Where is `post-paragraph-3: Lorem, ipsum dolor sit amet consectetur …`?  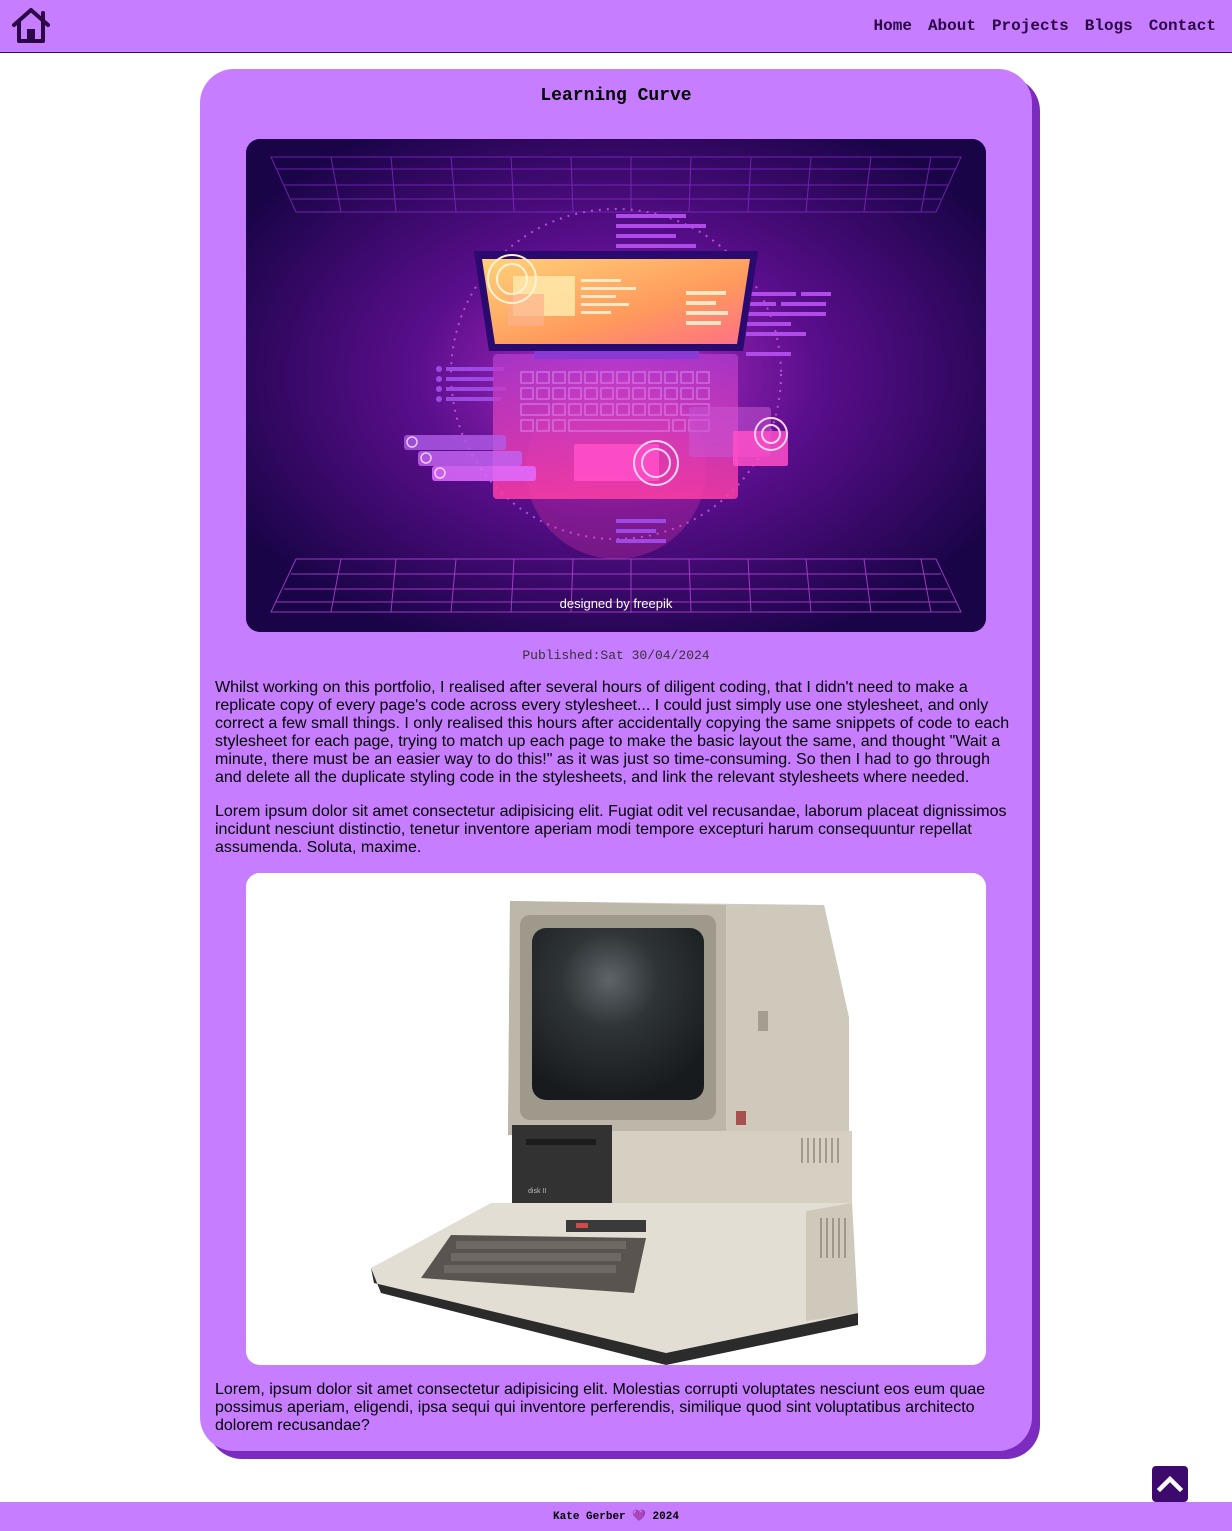 post-paragraph-3: Lorem, ipsum dolor sit amet consectetur … is located at coordinates (600, 1407).